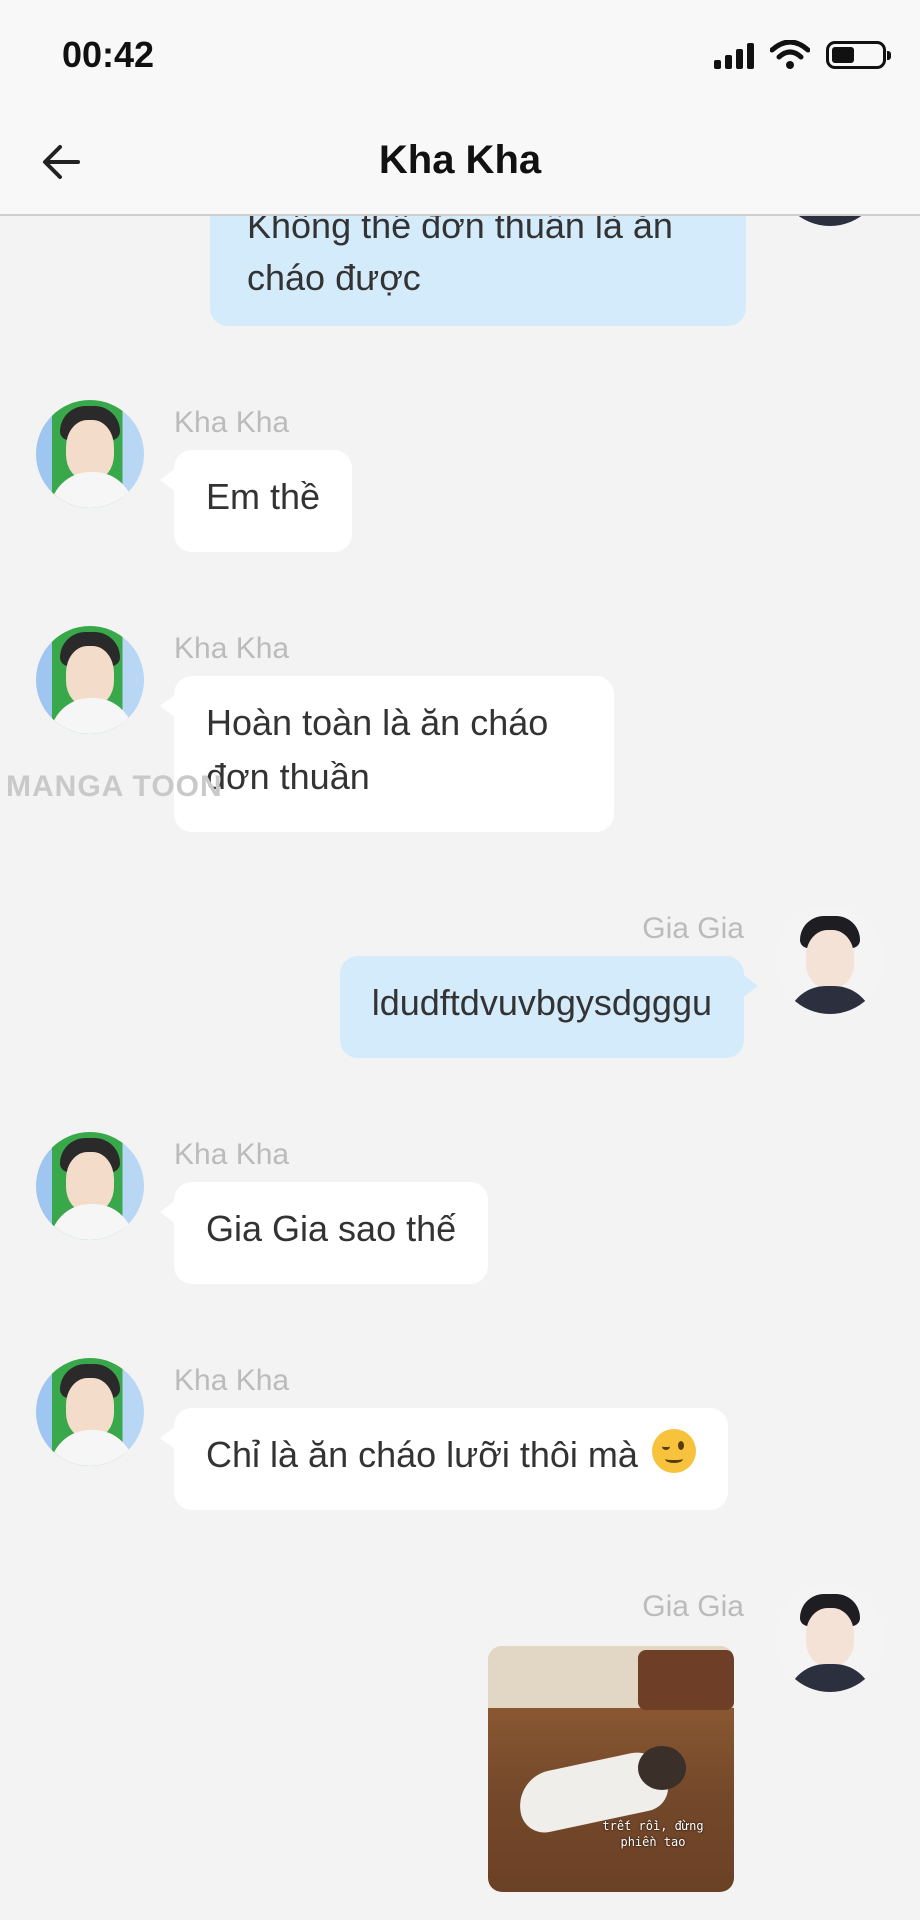  What do you see at coordinates (460, 55) in the screenshot?
I see `status-bar: 00:42` at bounding box center [460, 55].